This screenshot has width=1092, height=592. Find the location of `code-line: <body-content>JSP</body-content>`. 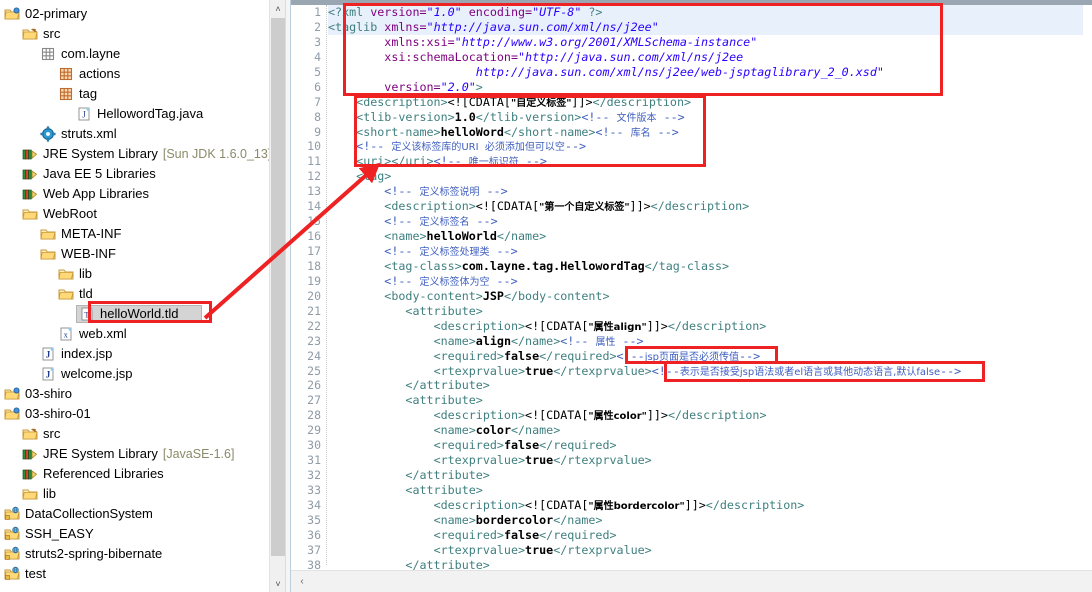

code-line: <body-content>JSP</body-content> is located at coordinates (705, 296).